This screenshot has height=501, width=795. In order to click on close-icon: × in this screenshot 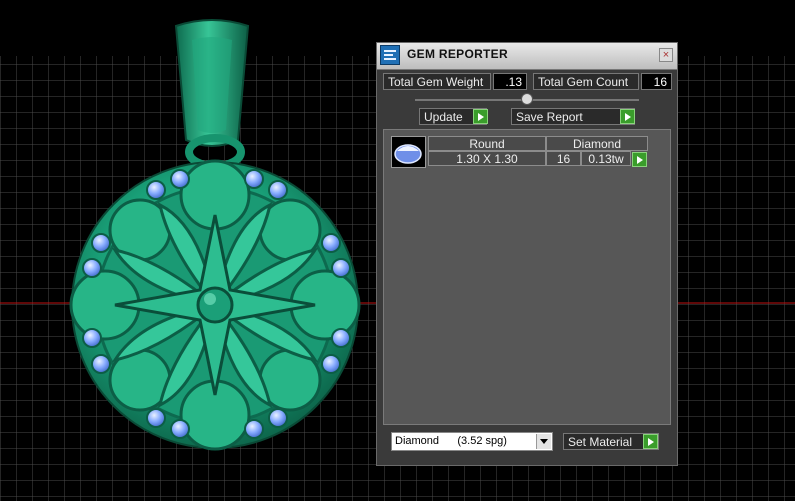, I will do `click(666, 55)`.